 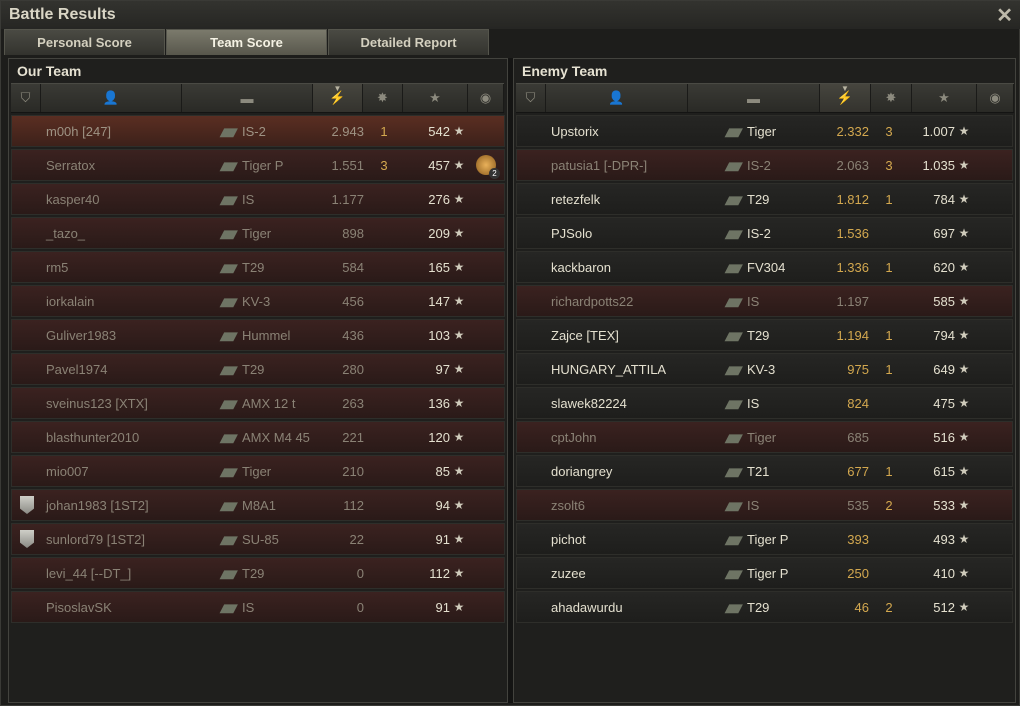 I want to click on player-row: Pavel1974 ▰ T29 280 97 ★, so click(x=258, y=369).